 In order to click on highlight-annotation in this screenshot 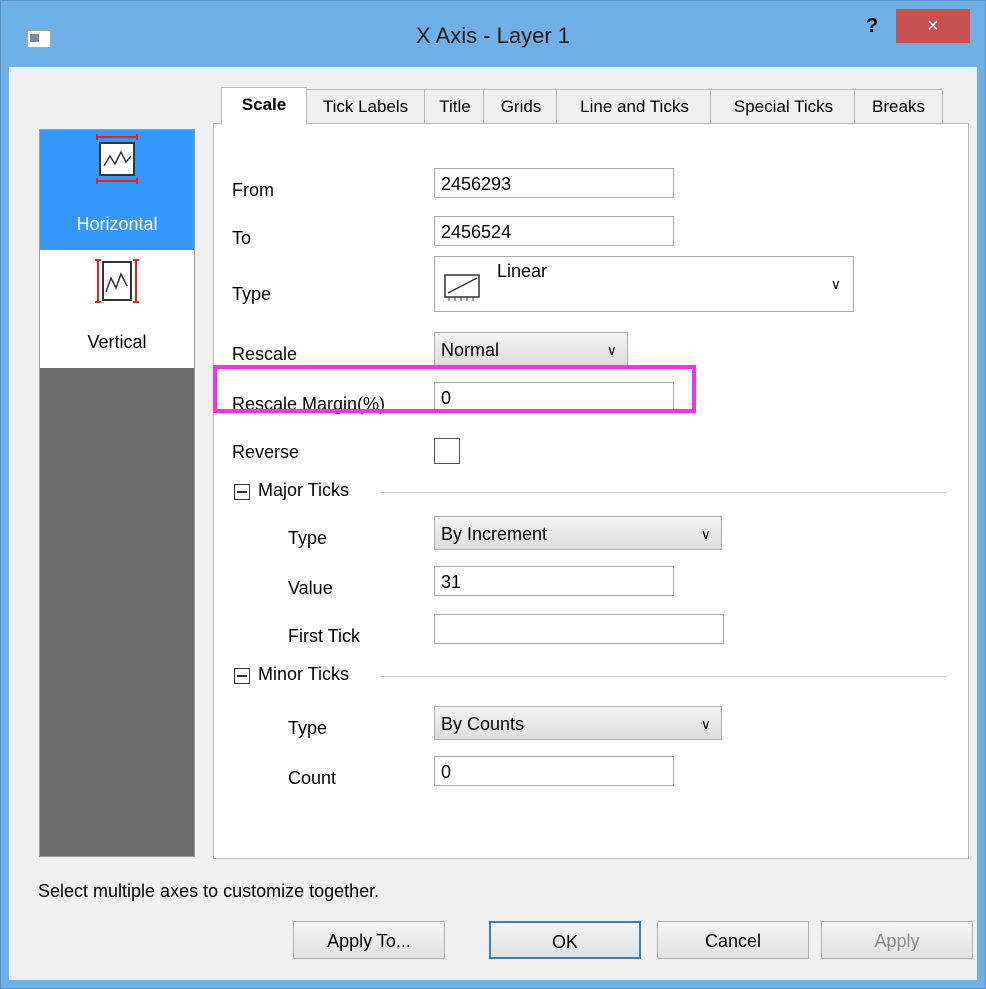, I will do `click(454, 389)`.